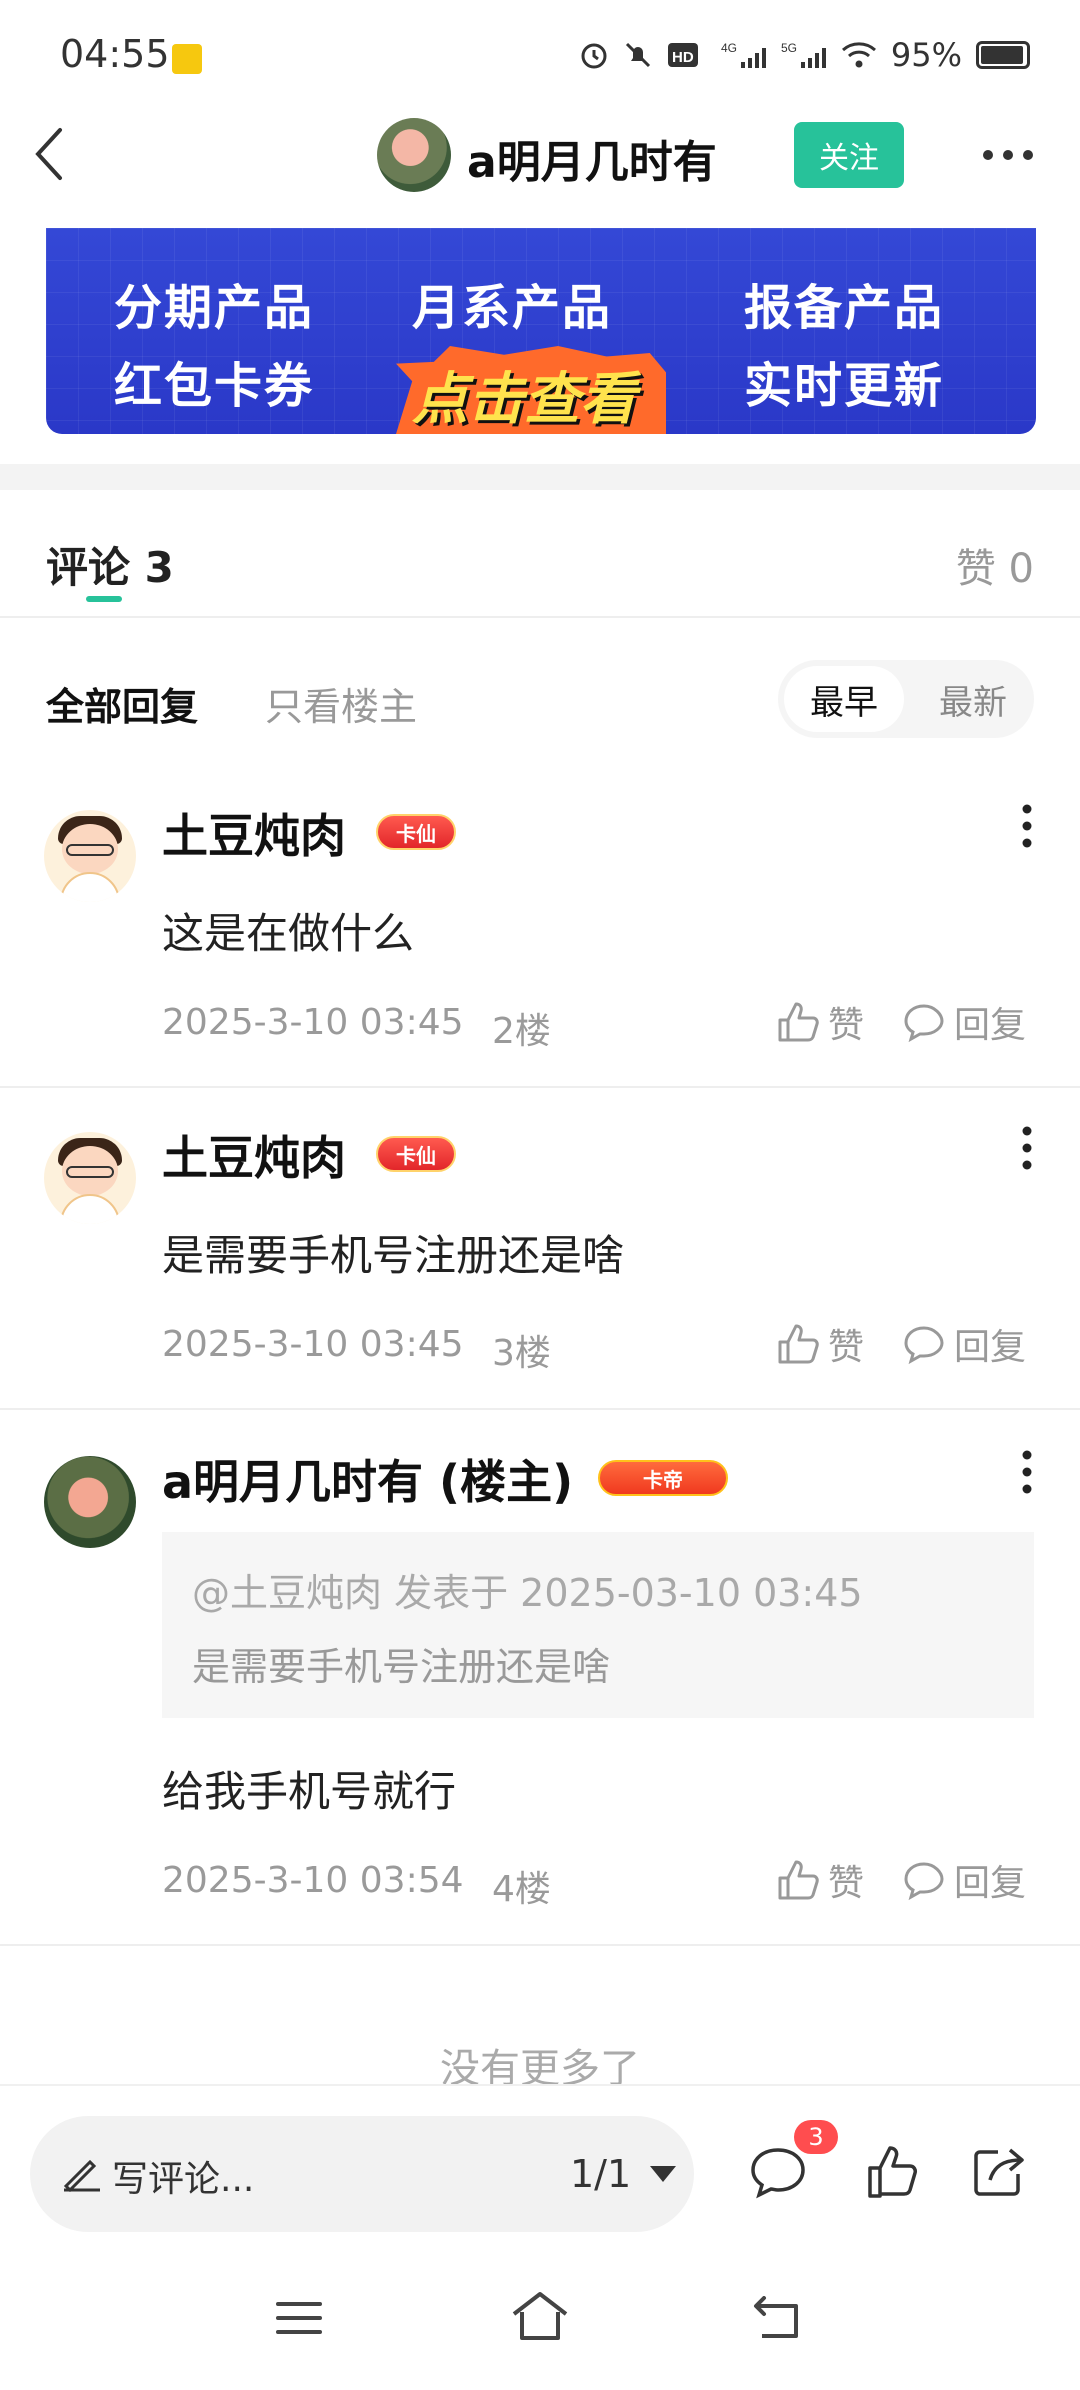  I want to click on quote-text: 是需要手机号注册还是啥, so click(401, 1667).